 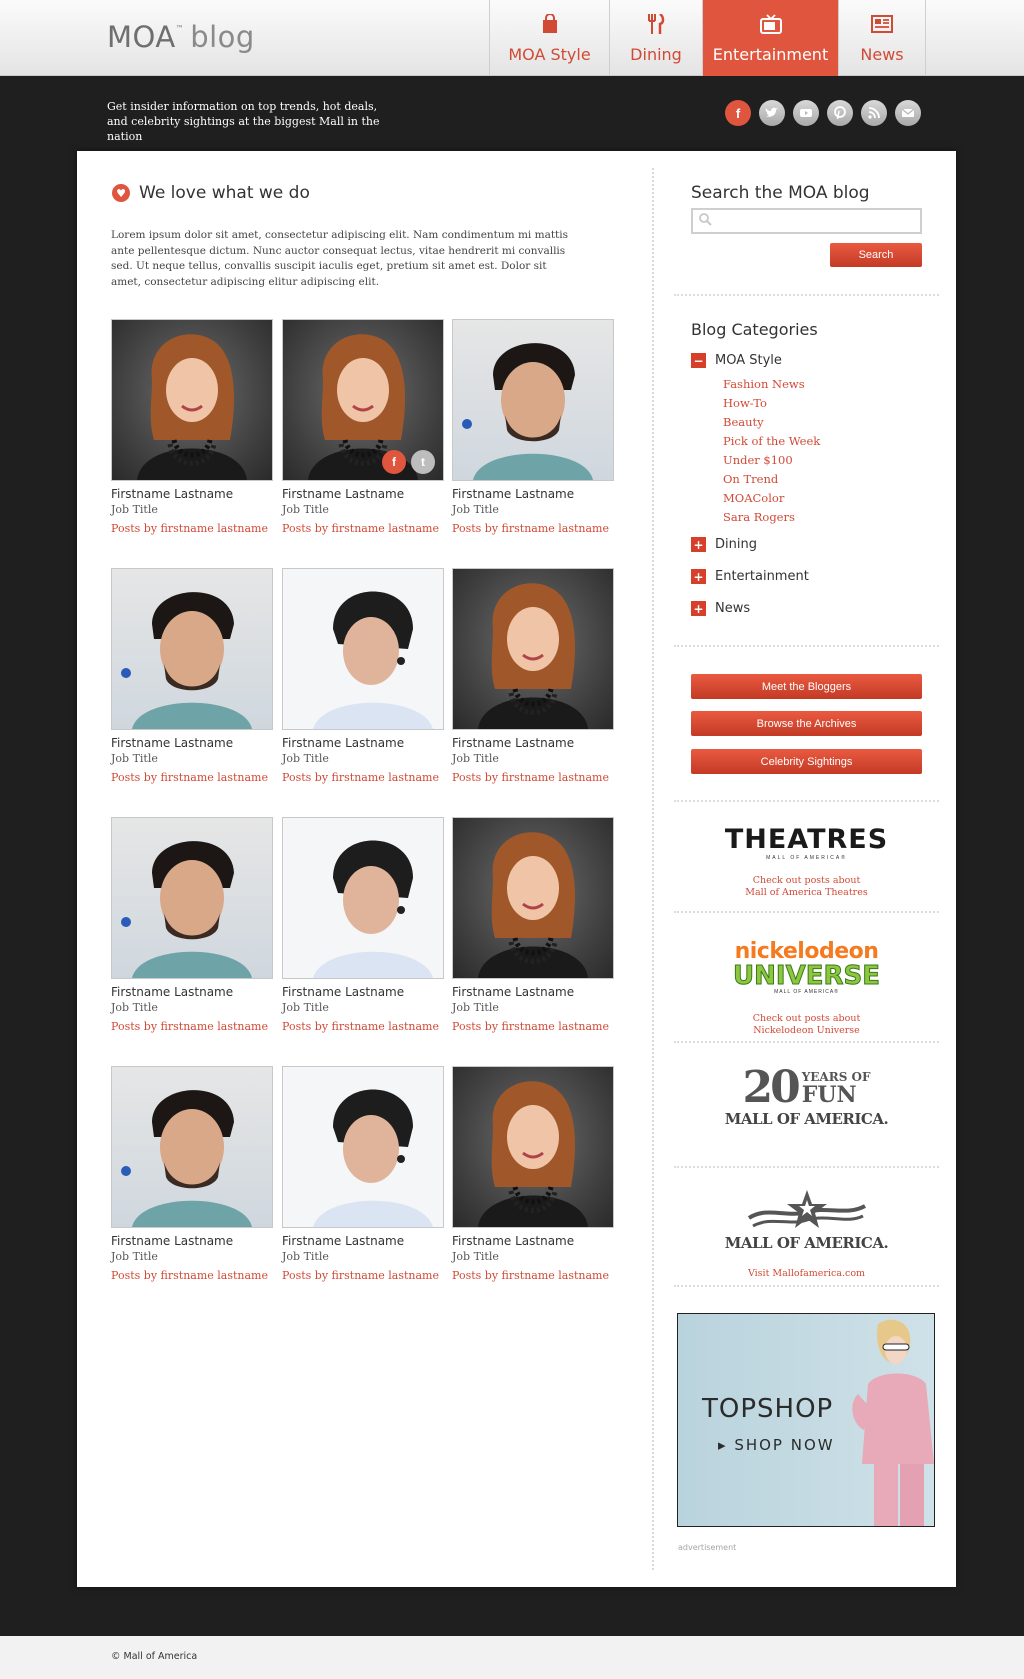 What do you see at coordinates (758, 460) in the screenshot?
I see `subcategory-link: Under $100` at bounding box center [758, 460].